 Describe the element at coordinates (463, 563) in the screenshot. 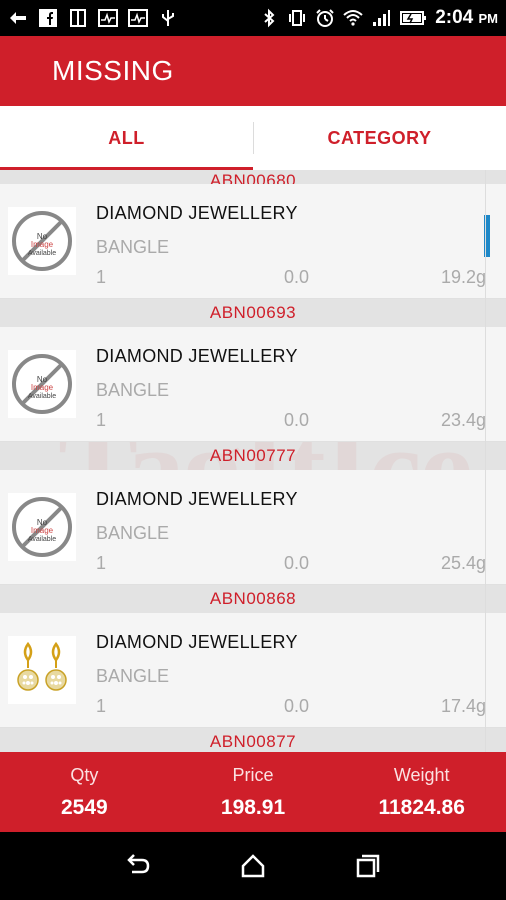

I see `item-weight: 25.4g` at that location.